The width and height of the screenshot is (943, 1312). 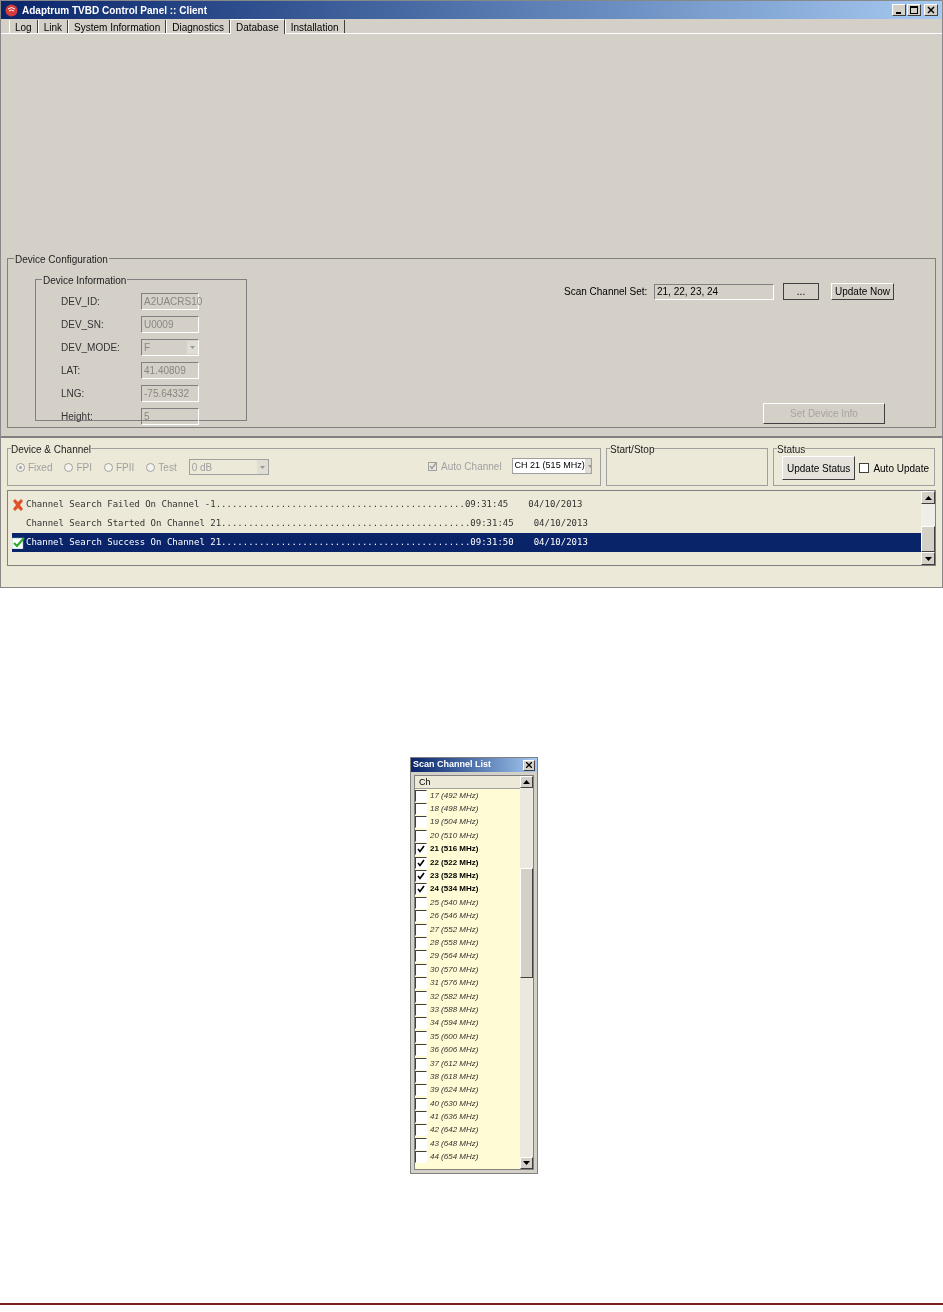 What do you see at coordinates (454, 1076) in the screenshot?
I see `channel-label: 38 (618 MHz)` at bounding box center [454, 1076].